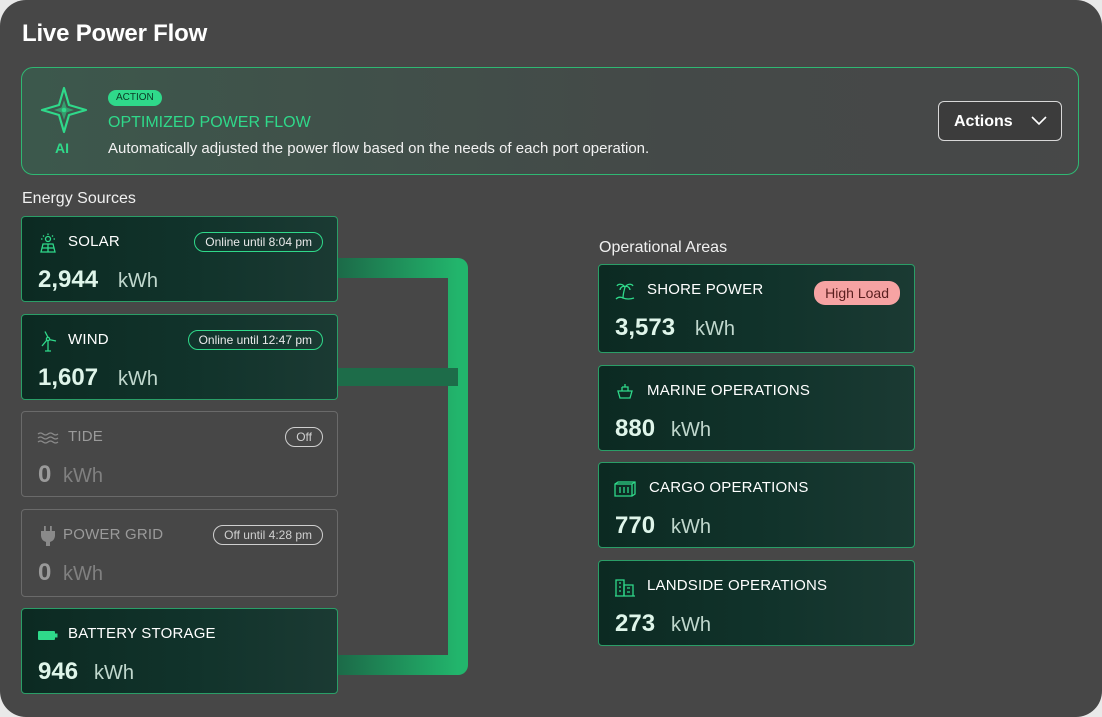 This screenshot has width=1102, height=717. Describe the element at coordinates (48, 438) in the screenshot. I see `waves-icon` at that location.